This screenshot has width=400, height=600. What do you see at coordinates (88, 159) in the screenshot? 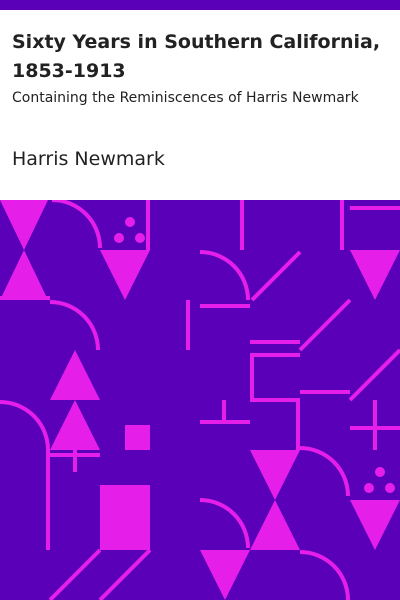
I see `book-author: Harris Newmark` at bounding box center [88, 159].